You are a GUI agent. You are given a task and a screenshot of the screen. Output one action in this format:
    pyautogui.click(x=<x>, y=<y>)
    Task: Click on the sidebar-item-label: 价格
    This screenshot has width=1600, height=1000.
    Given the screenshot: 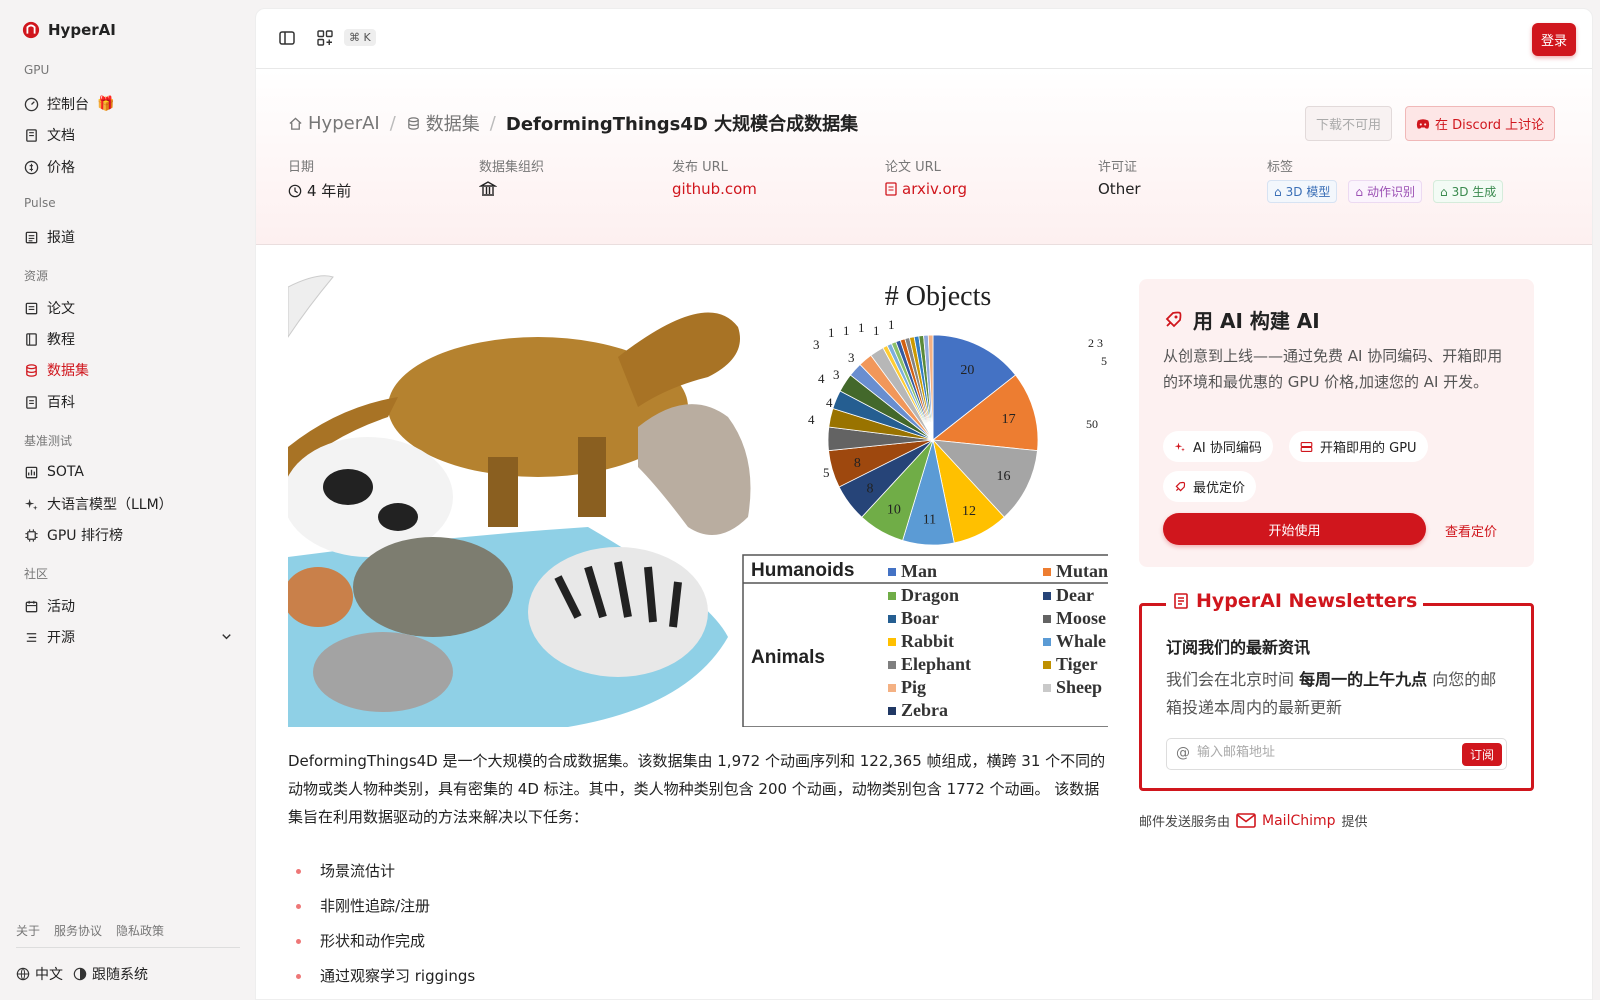 What is the action you would take?
    pyautogui.click(x=61, y=168)
    